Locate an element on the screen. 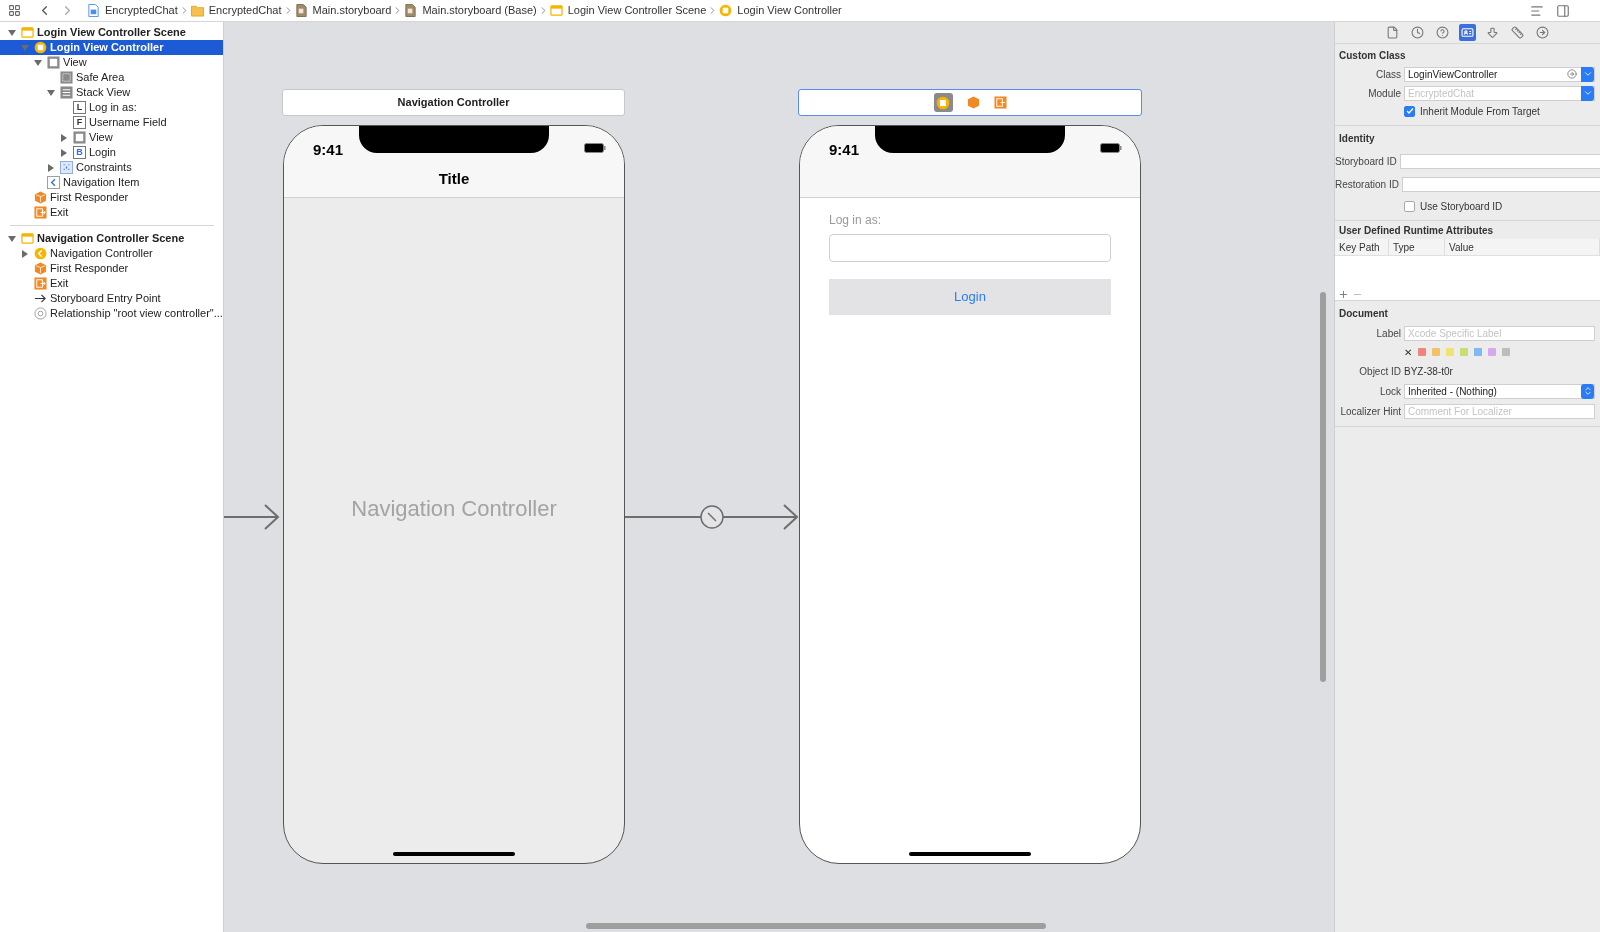 The height and width of the screenshot is (932, 1600). lock-select: Inherited - (Nothing) is located at coordinates (1499, 391).